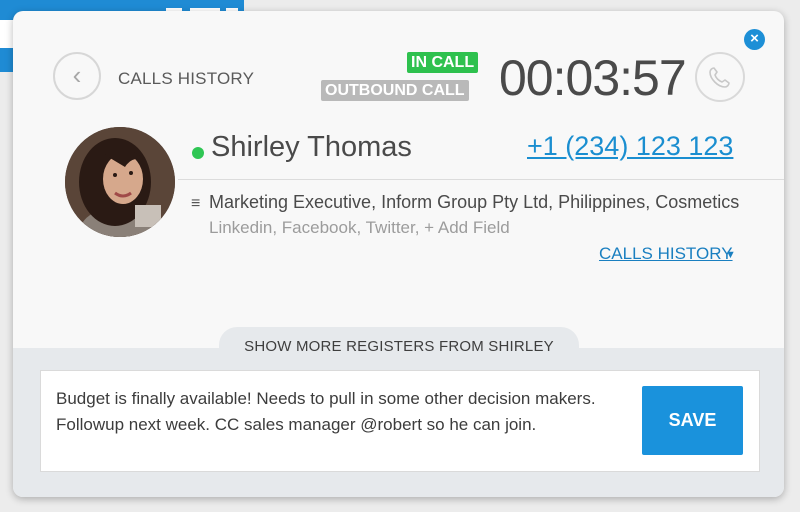 The width and height of the screenshot is (800, 512). I want to click on call-timer: 00:03:57, so click(593, 78).